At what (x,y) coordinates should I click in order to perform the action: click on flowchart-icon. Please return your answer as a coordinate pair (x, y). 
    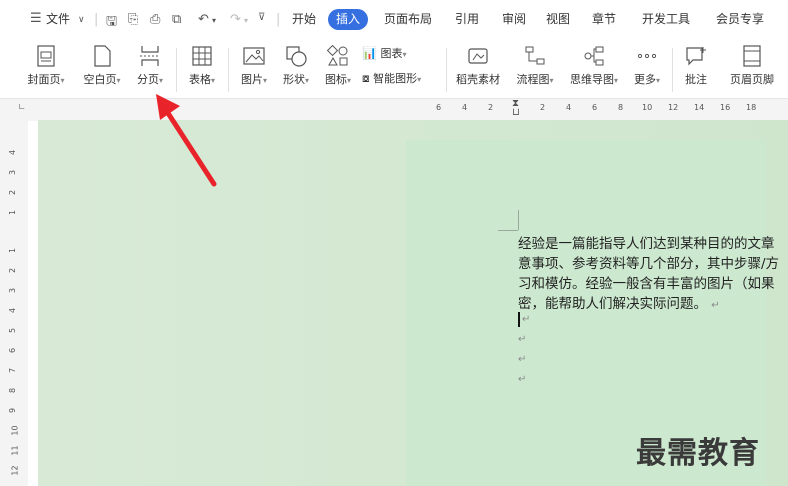
    Looking at the image, I should click on (535, 55).